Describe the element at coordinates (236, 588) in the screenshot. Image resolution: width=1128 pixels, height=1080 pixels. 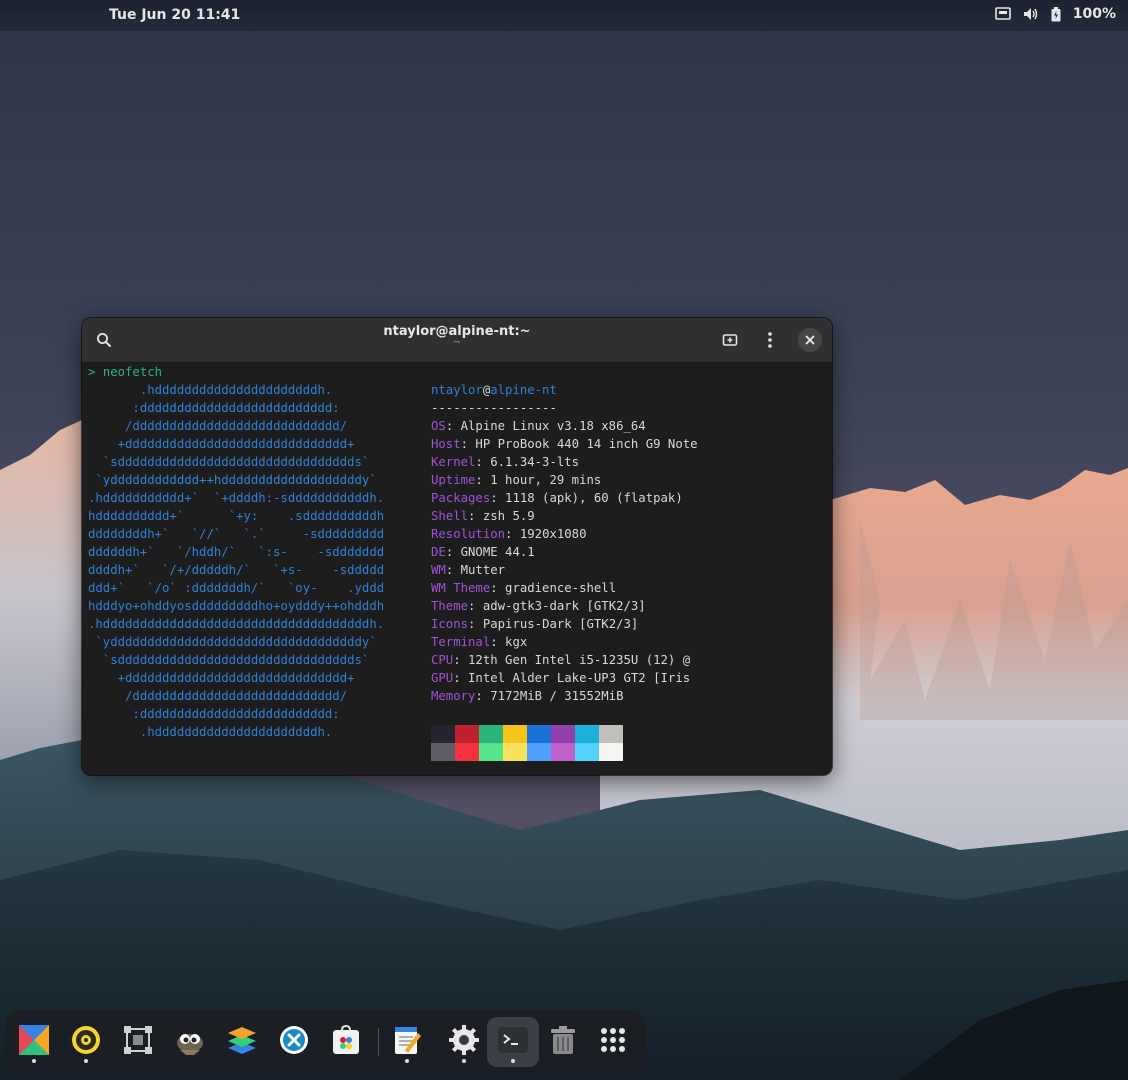
I see `ascii-logo-line: ddd+` `/o` :dddddddh/` `oy- .yddd` at that location.